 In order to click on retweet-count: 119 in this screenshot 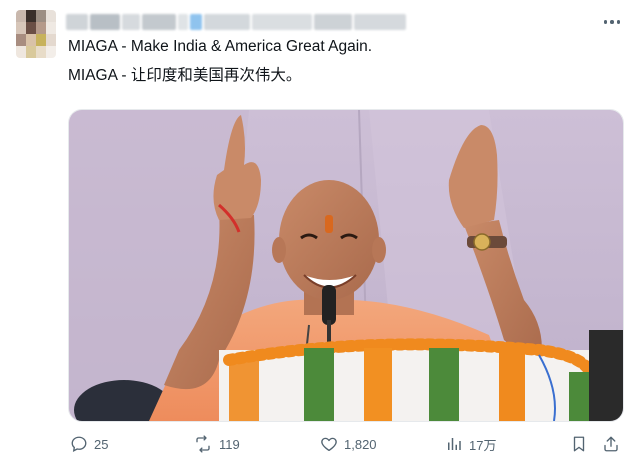, I will do `click(229, 444)`.